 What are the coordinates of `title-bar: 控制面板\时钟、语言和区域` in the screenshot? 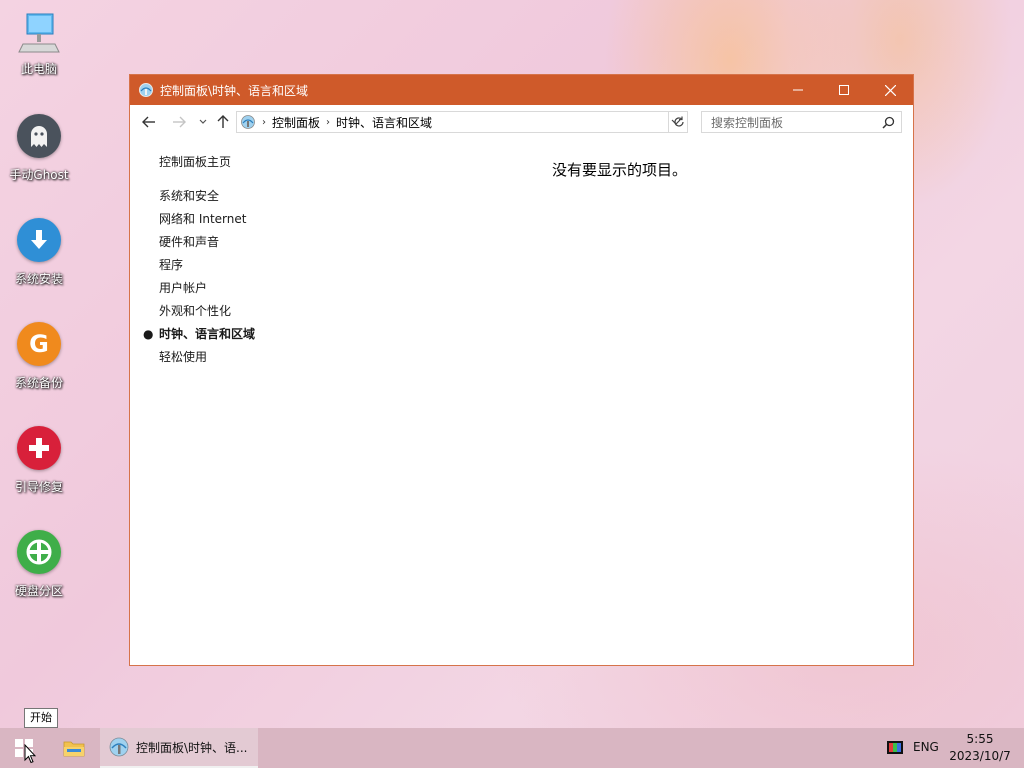 It's located at (521, 90).